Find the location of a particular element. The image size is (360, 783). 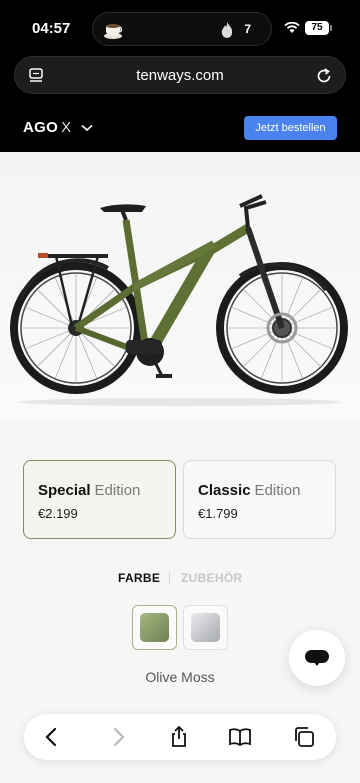

edition-card-classic: Classic Edition €1.799 is located at coordinates (259, 499).